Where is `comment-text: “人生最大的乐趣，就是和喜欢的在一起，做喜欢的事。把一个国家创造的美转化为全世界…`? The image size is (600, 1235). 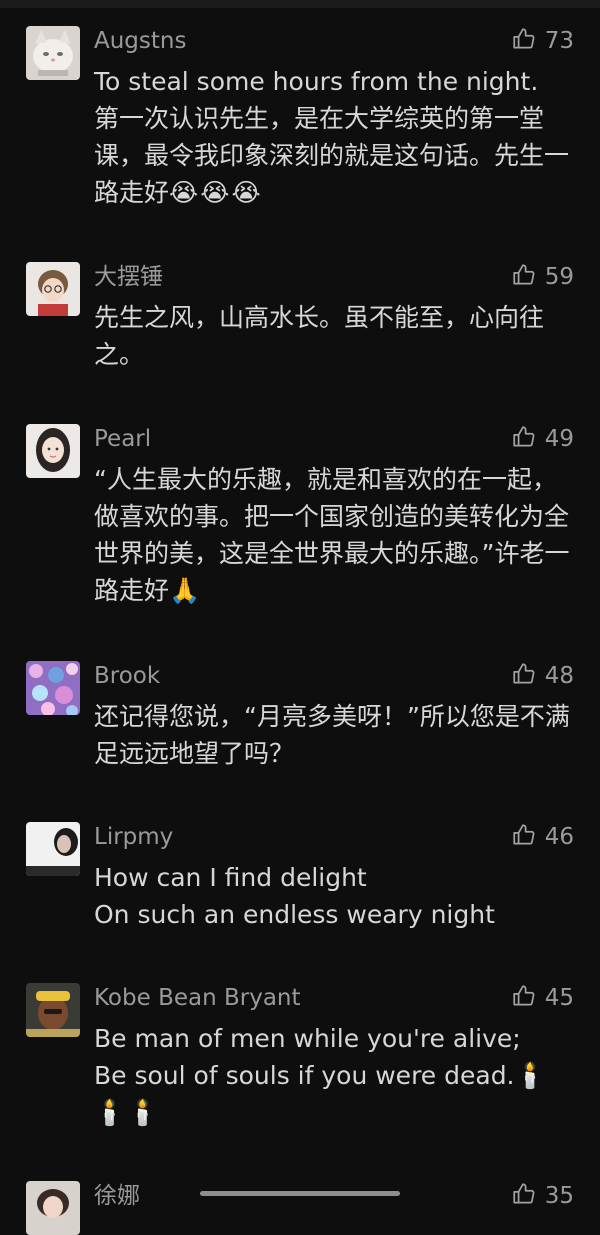 comment-text: “人生最大的乐趣，就是和喜欢的在一起，做喜欢的事。把一个国家创造的美转化为全世界… is located at coordinates (334, 535).